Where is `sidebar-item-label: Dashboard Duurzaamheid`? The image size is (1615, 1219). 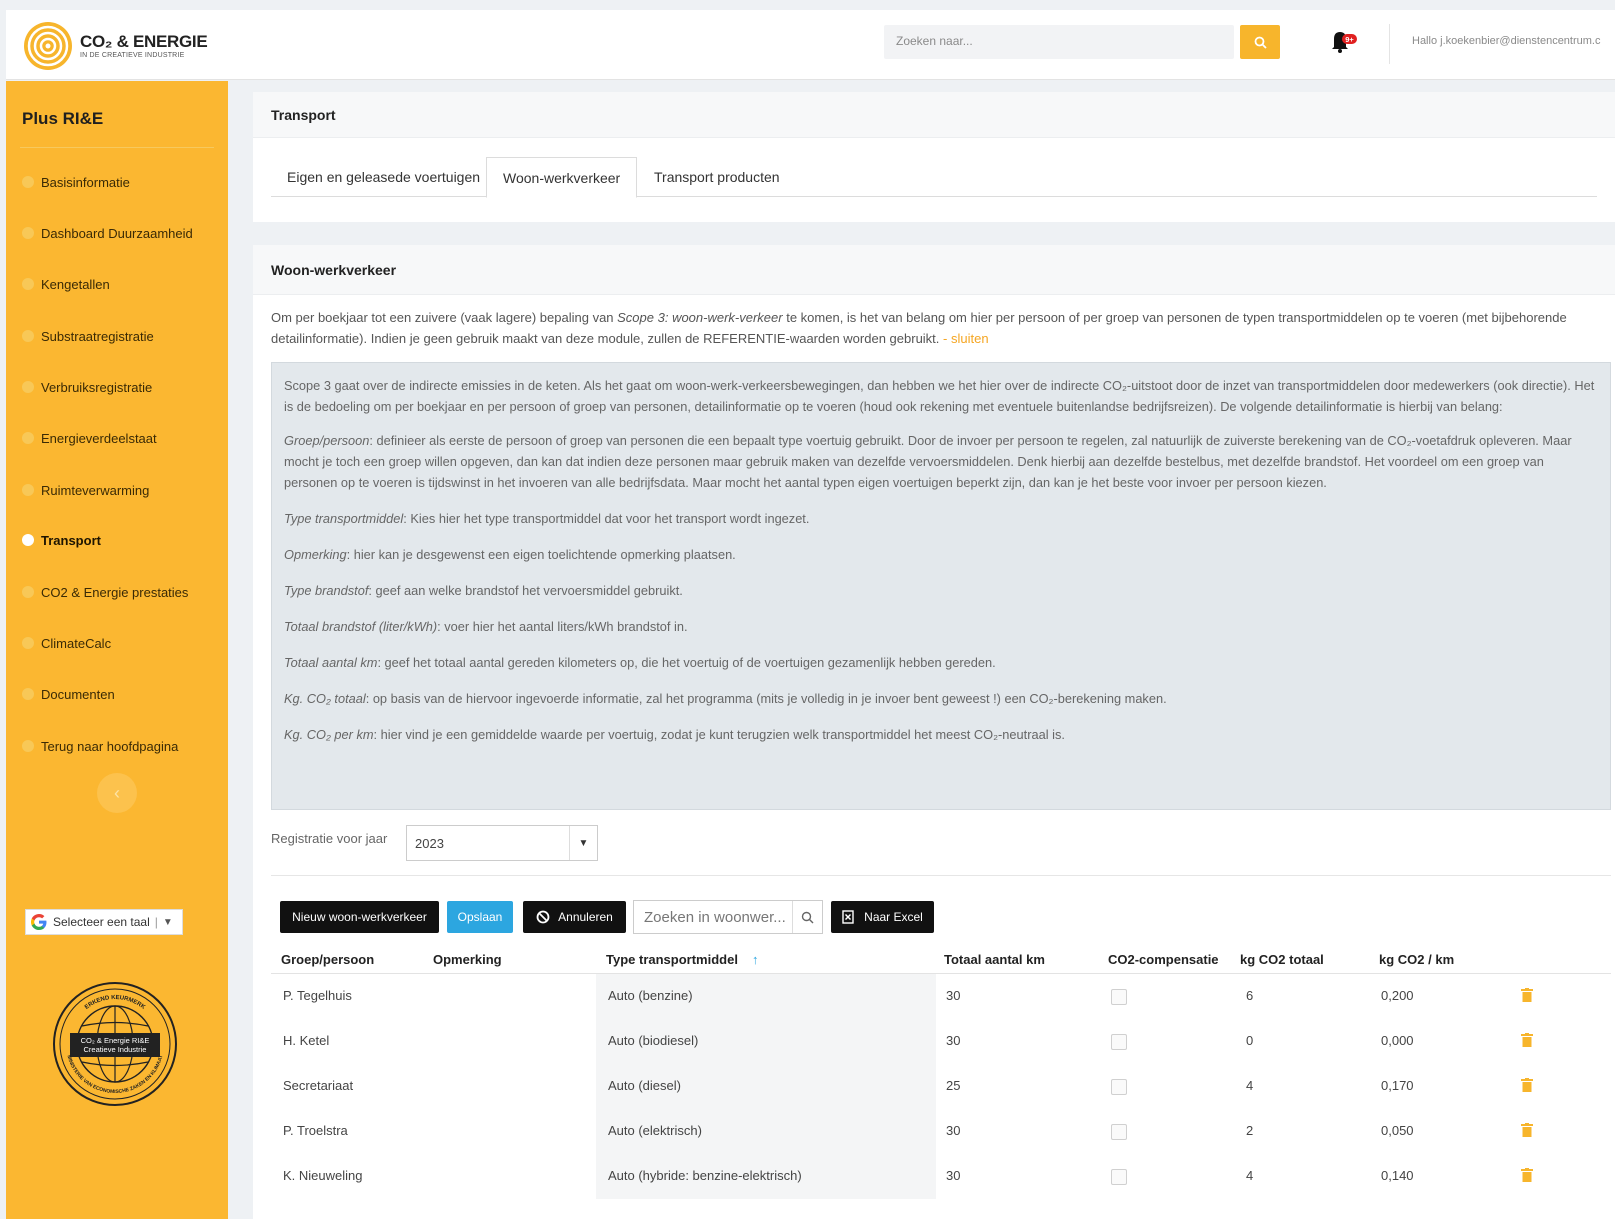 sidebar-item-label: Dashboard Duurzaamheid is located at coordinates (117, 233).